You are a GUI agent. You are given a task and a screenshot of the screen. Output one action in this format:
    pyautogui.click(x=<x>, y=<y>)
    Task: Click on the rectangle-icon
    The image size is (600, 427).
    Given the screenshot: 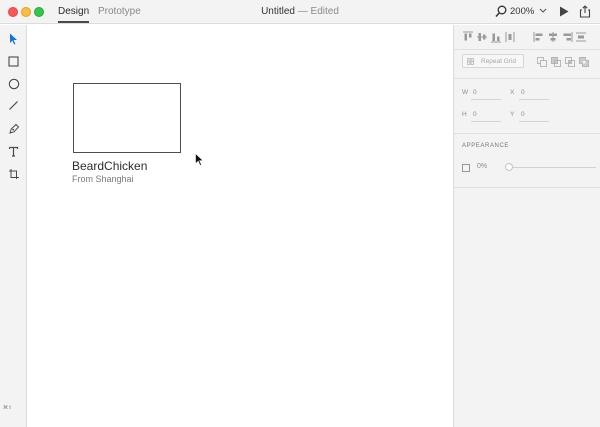 What is the action you would take?
    pyautogui.click(x=13, y=61)
    